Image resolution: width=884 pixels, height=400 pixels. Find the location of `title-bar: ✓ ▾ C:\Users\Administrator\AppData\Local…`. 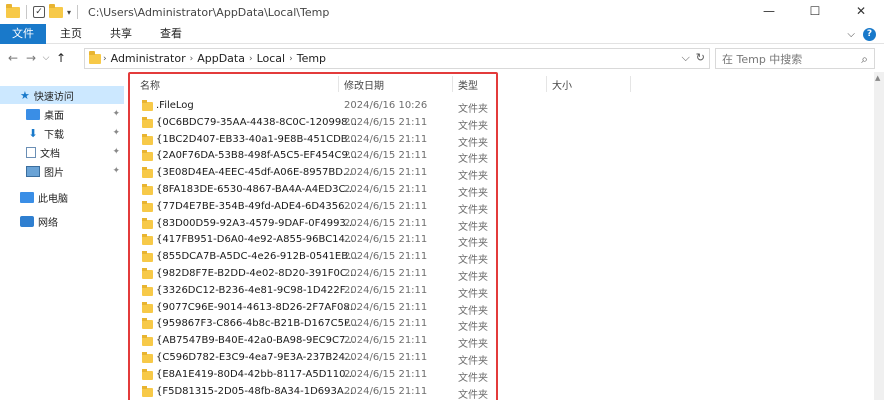

title-bar: ✓ ▾ C:\Users\Administrator\AppData\Local… is located at coordinates (442, 12).